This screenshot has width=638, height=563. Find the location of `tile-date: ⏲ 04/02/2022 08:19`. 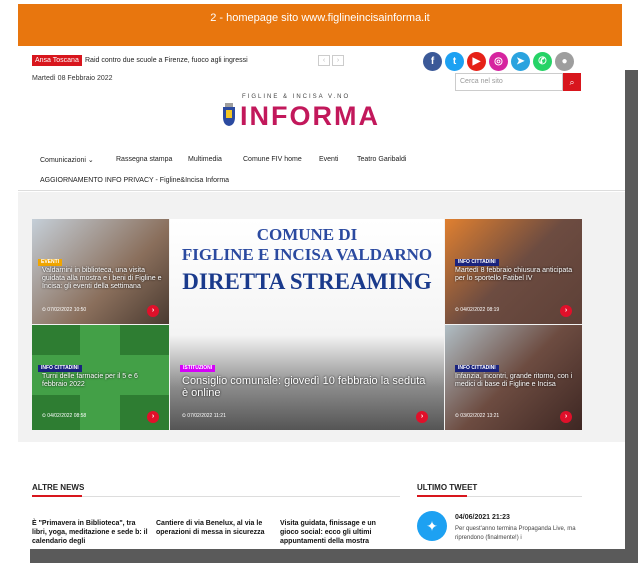

tile-date: ⏲ 04/02/2022 08:19 is located at coordinates (477, 310).